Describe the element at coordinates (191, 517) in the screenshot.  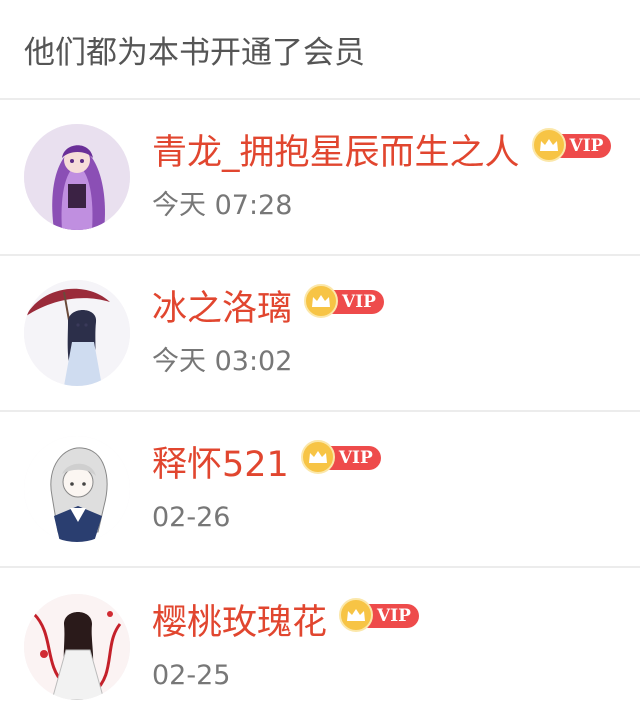
I see `member-time: 02-26` at that location.